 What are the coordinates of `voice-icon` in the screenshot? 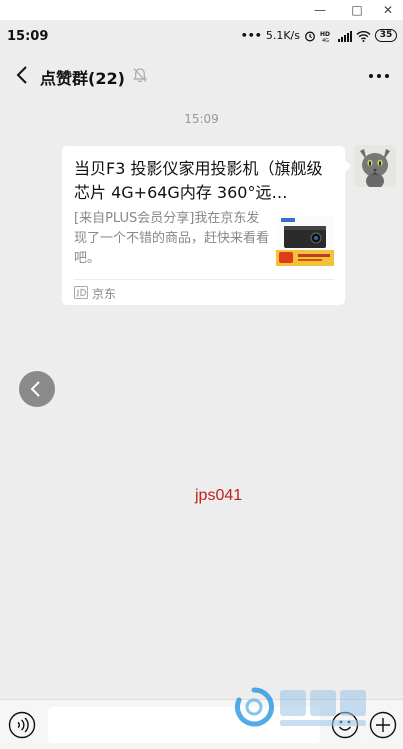 It's located at (22, 725).